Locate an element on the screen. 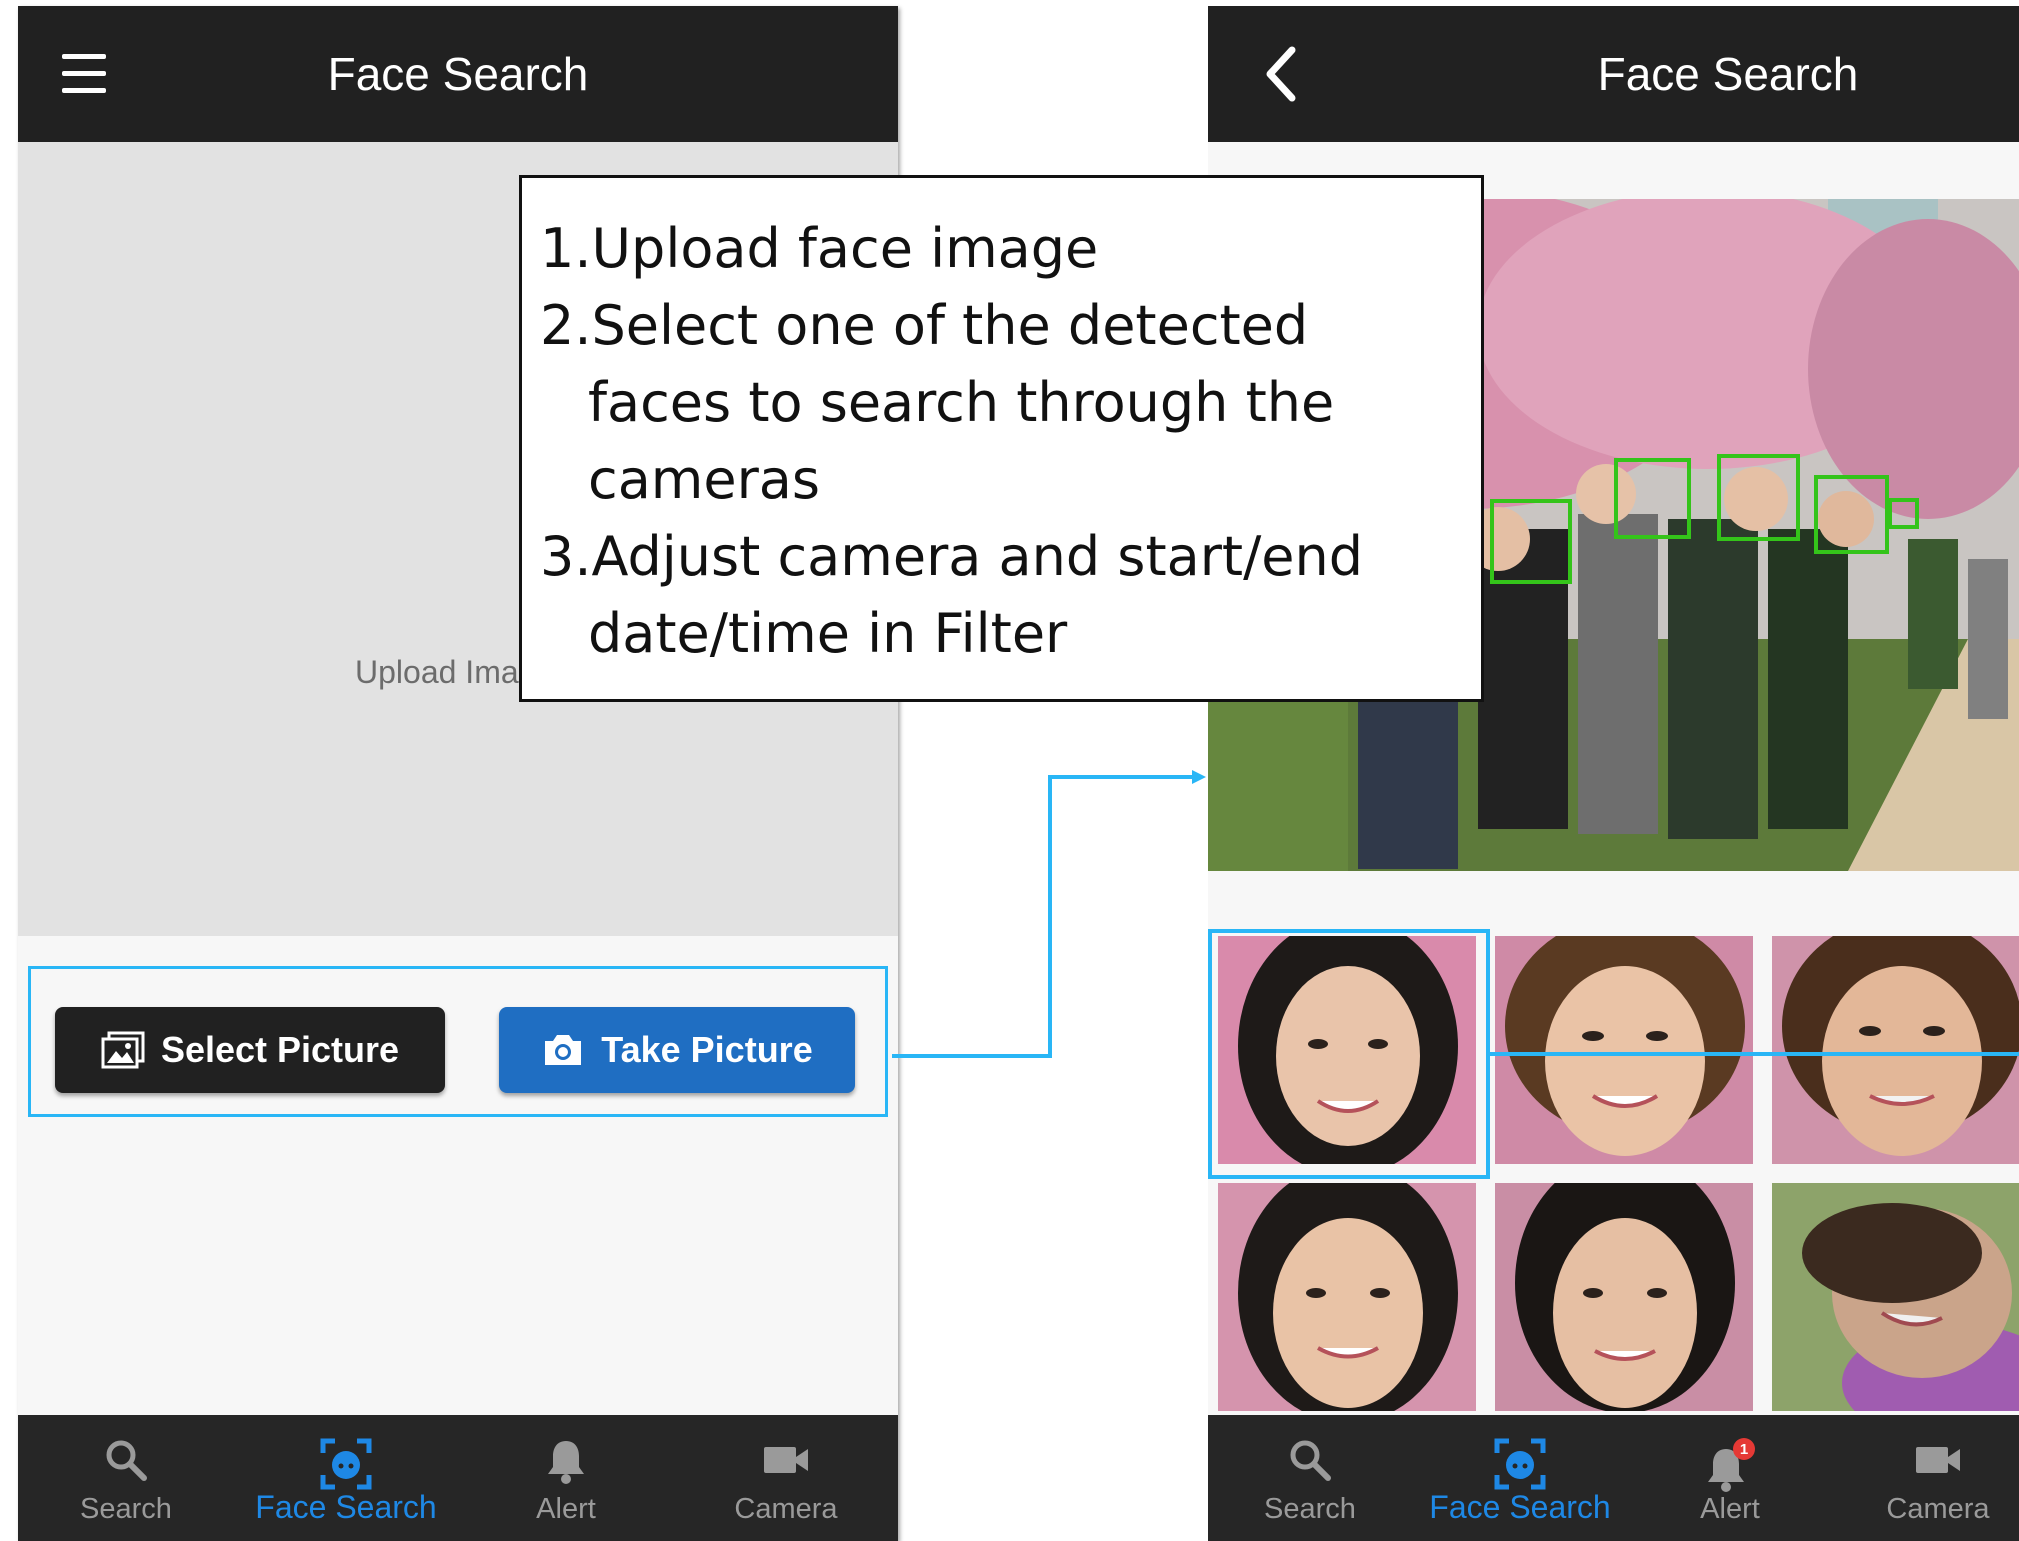  nav-alert: Alert is located at coordinates (566, 1478).